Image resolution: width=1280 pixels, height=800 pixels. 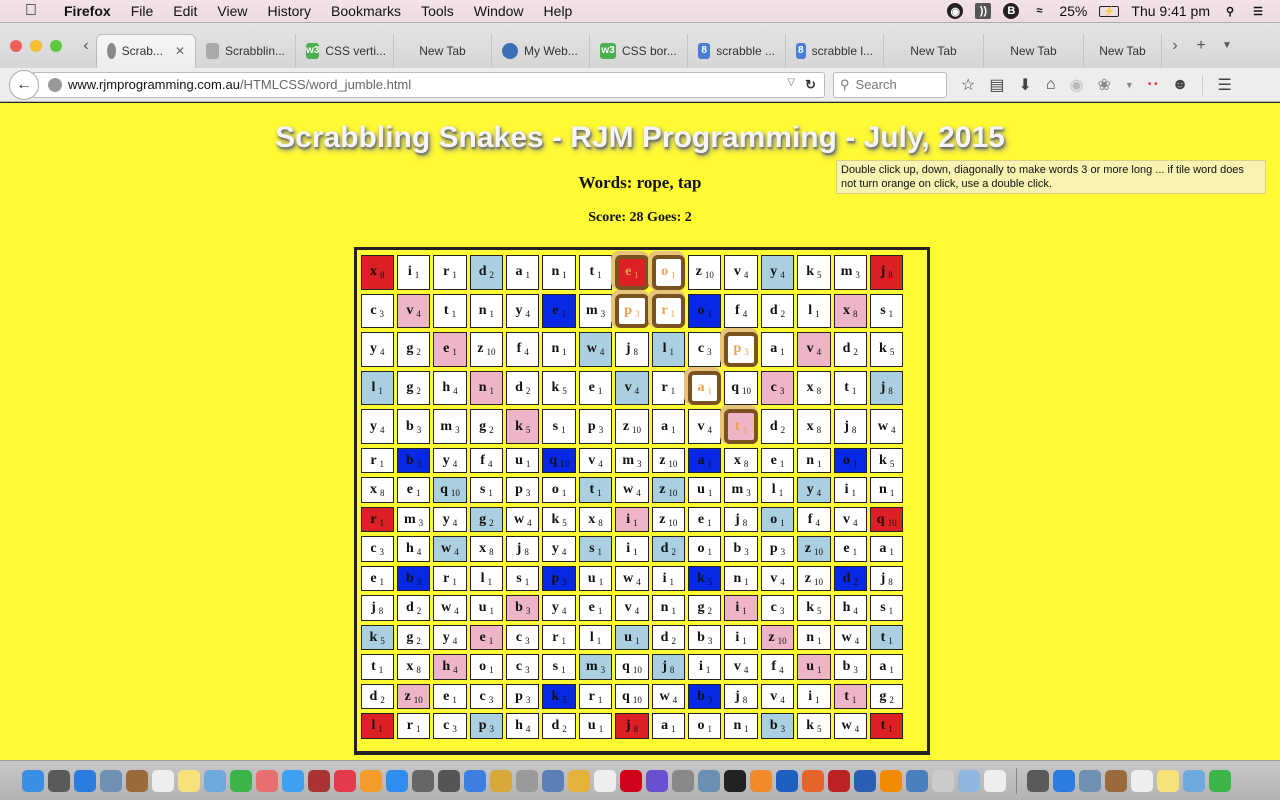 What do you see at coordinates (1180, 85) in the screenshot?
I see `chat-icon: ☻` at bounding box center [1180, 85].